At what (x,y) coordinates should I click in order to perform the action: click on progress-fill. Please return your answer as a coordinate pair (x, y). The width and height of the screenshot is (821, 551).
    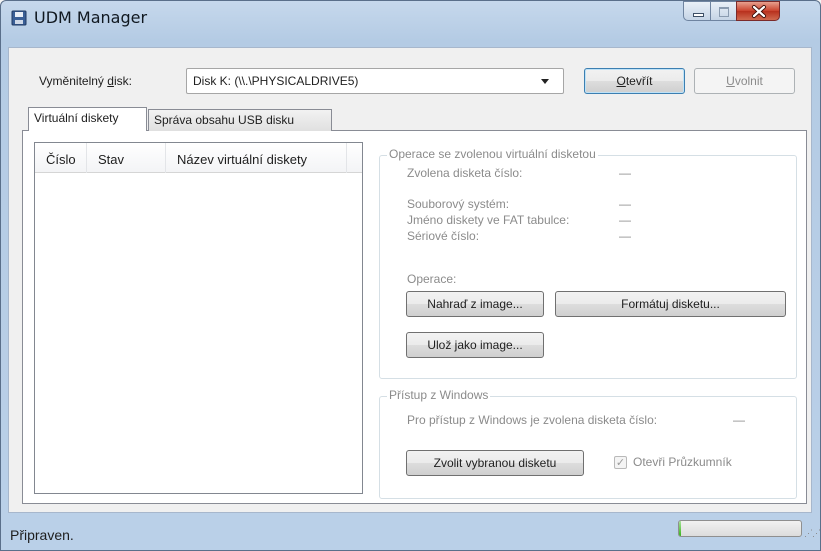
    Looking at the image, I should click on (680, 528).